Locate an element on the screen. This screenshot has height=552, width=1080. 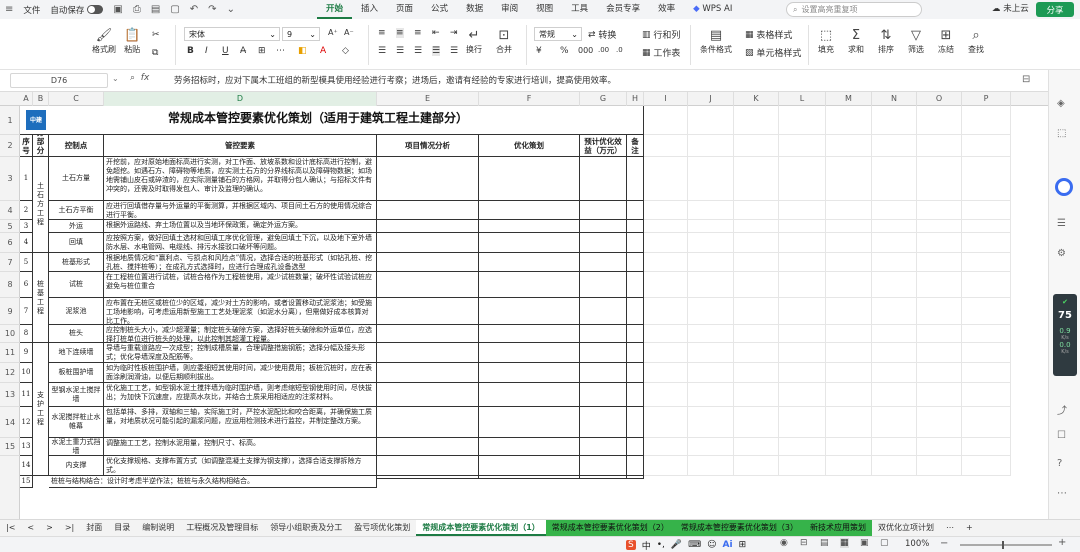
control-point-cell: 土石方平衡 is located at coordinates (76, 210).